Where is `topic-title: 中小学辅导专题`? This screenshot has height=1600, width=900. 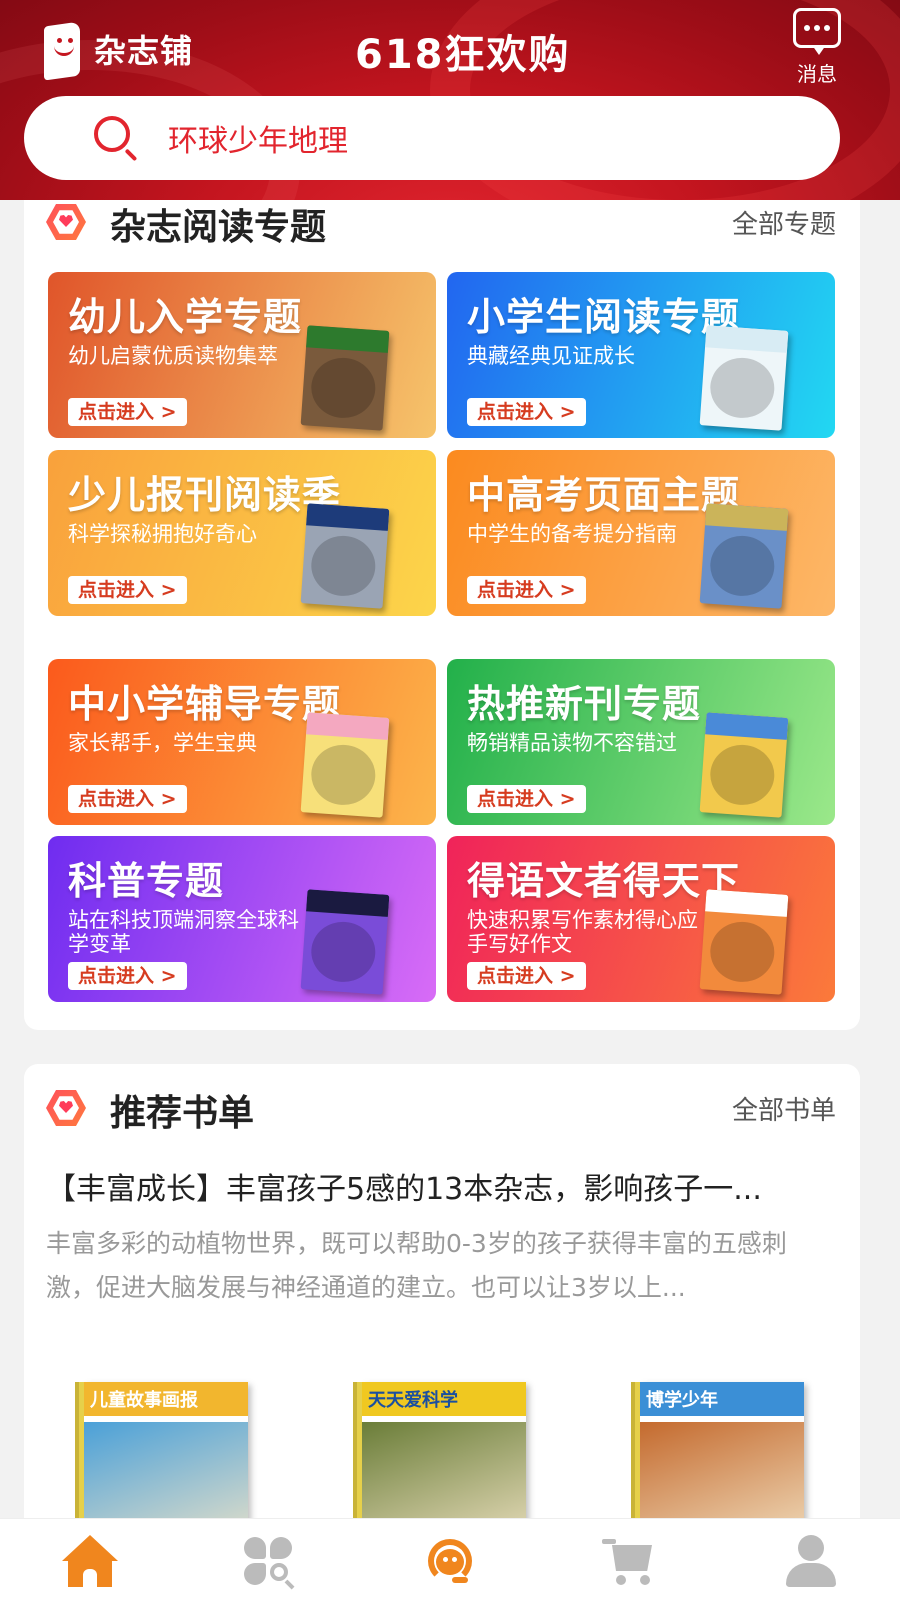 topic-title: 中小学辅导专题 is located at coordinates (205, 704).